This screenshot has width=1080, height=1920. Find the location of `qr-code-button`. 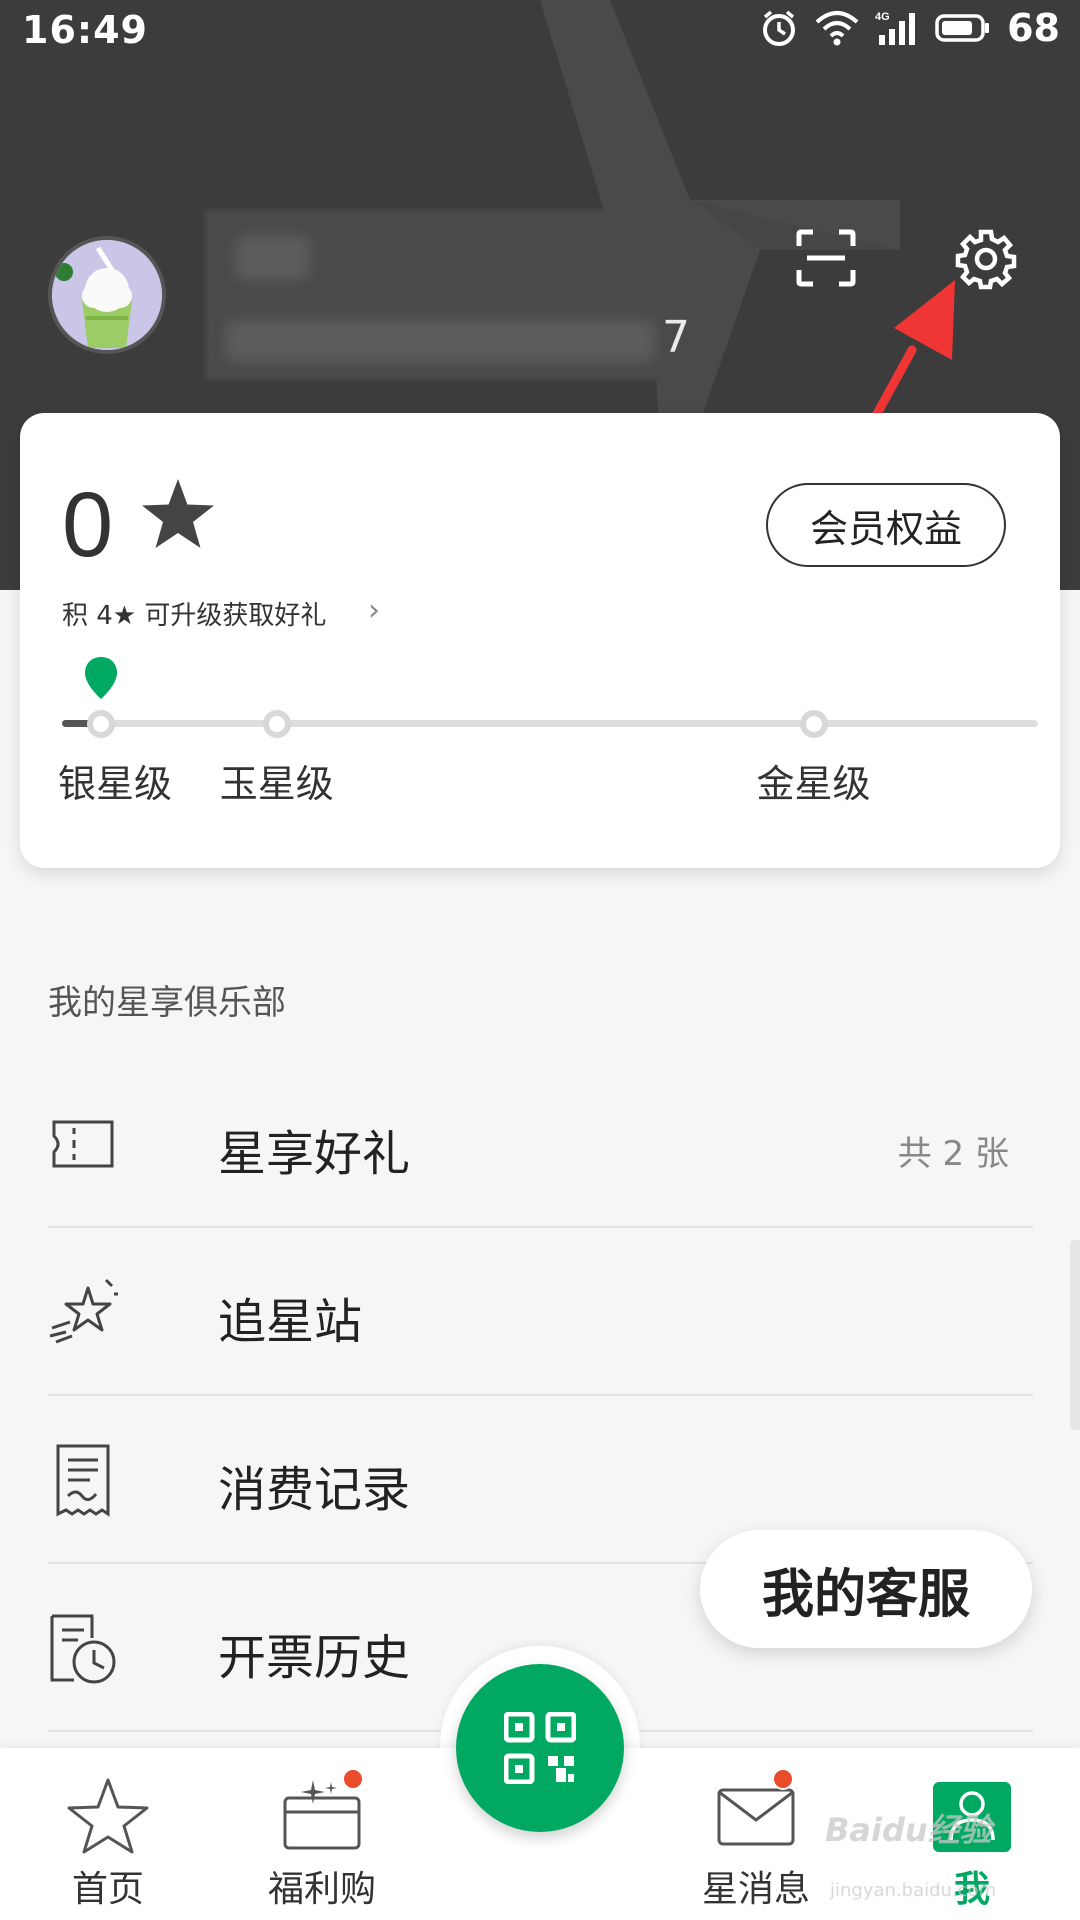

qr-code-button is located at coordinates (540, 1748).